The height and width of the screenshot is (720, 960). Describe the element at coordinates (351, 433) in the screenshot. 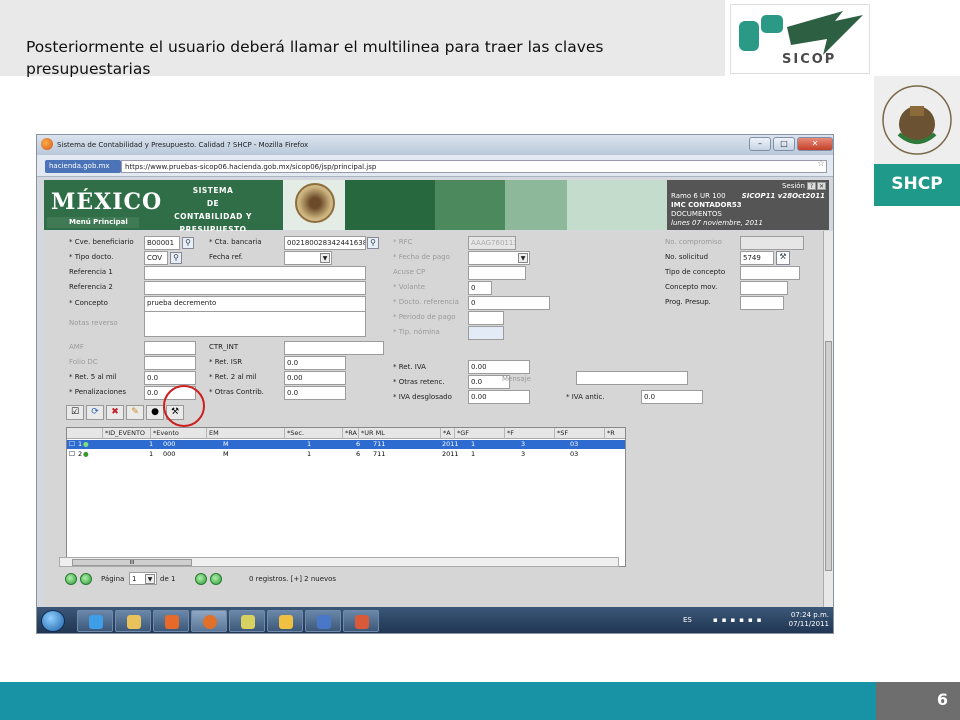

I see `col-ra: *RA` at that location.